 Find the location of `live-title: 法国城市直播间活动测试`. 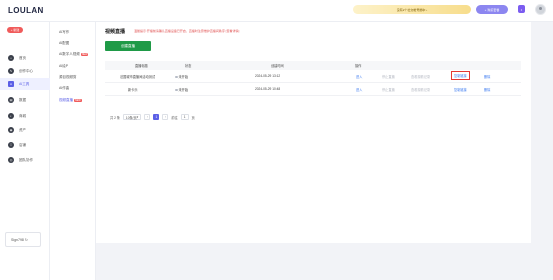

live-title: 法国城市直播间活动测试 is located at coordinates (138, 77).